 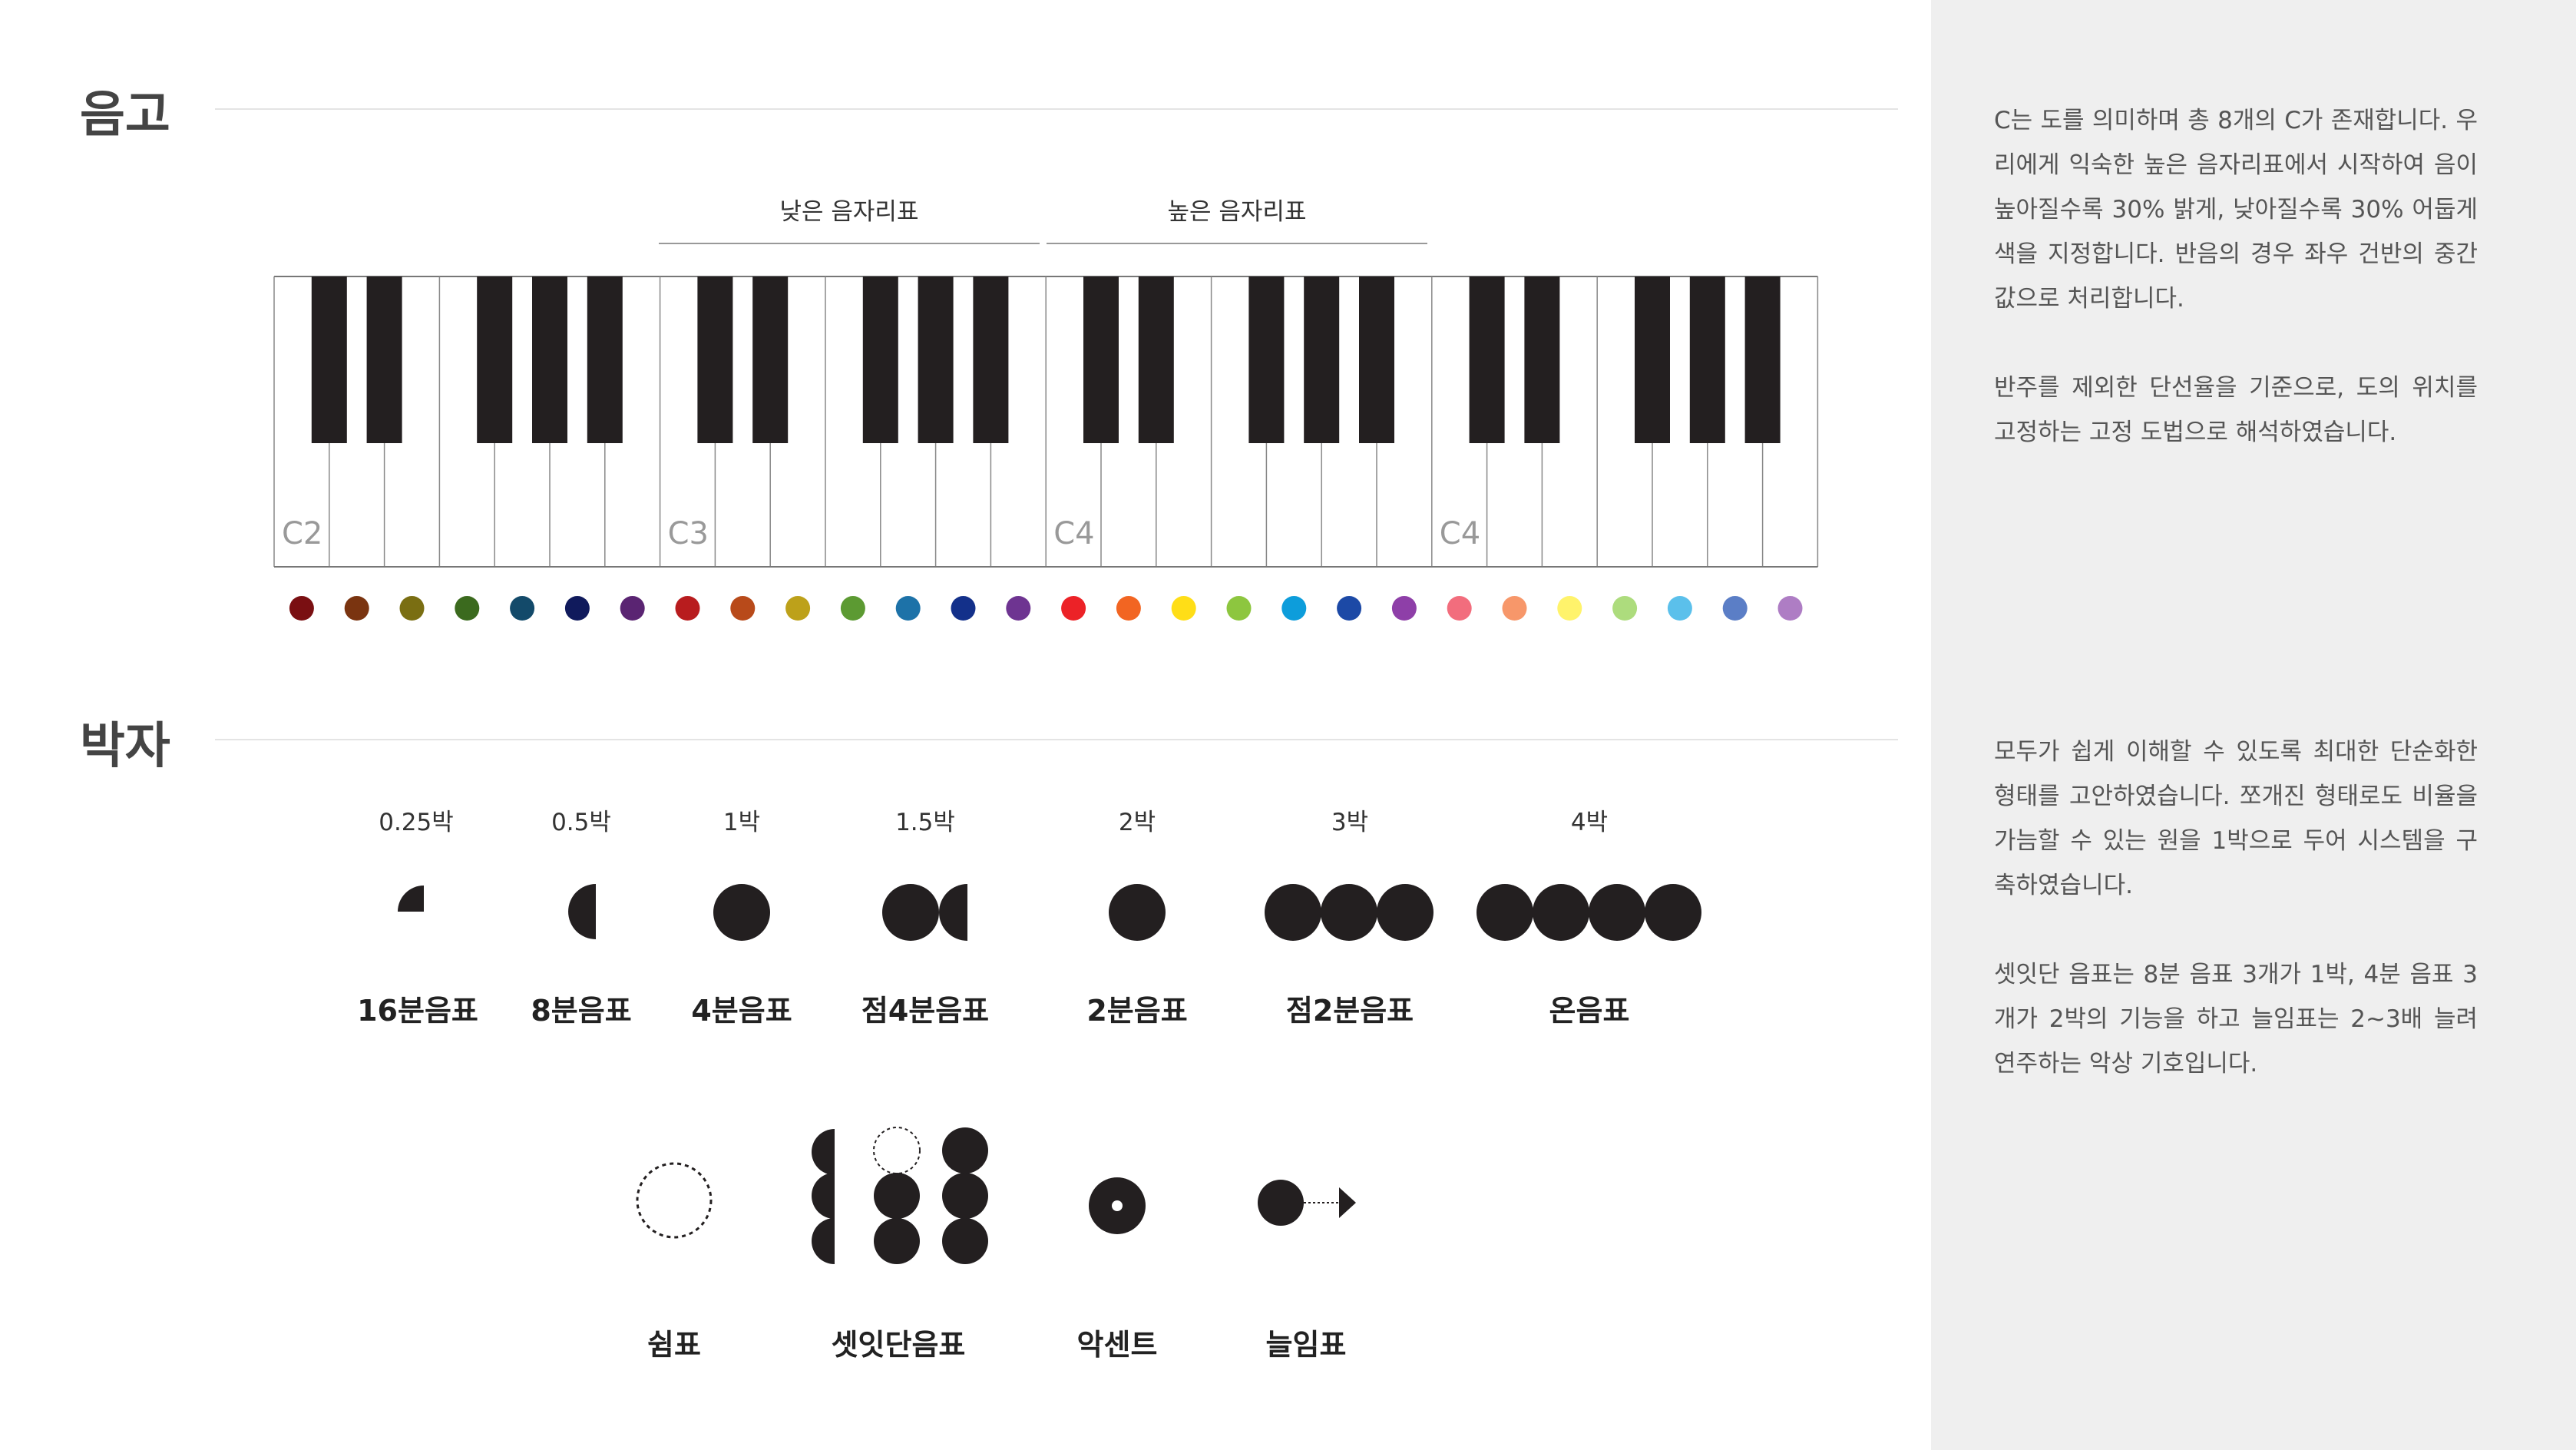 I want to click on dotted-quarter-note-icon, so click(x=911, y=912).